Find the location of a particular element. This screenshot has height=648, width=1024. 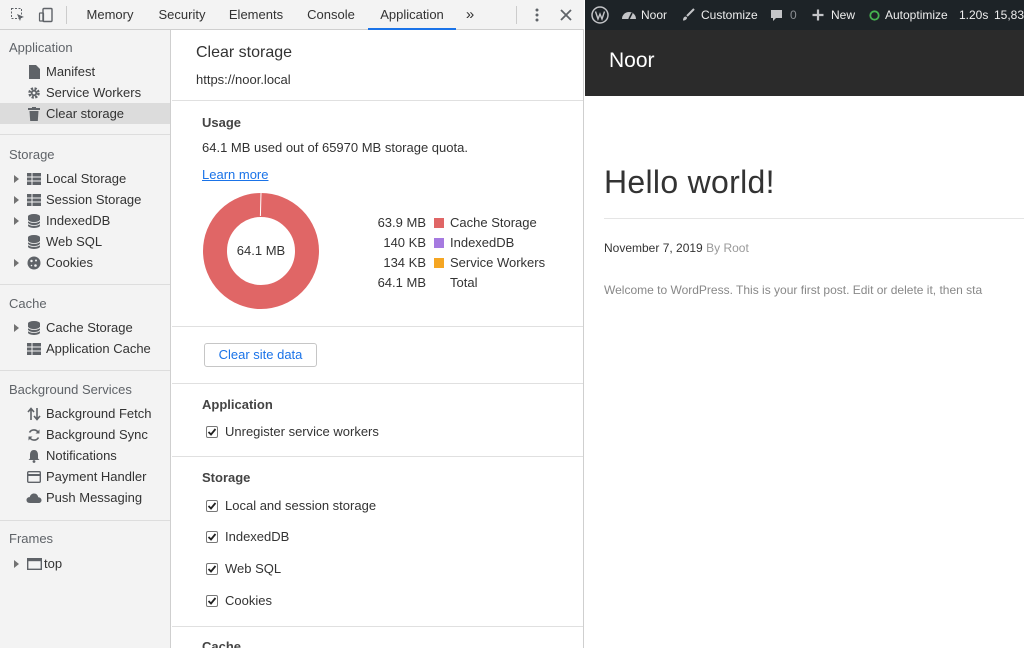

application-options-heading: Application is located at coordinates (237, 404).